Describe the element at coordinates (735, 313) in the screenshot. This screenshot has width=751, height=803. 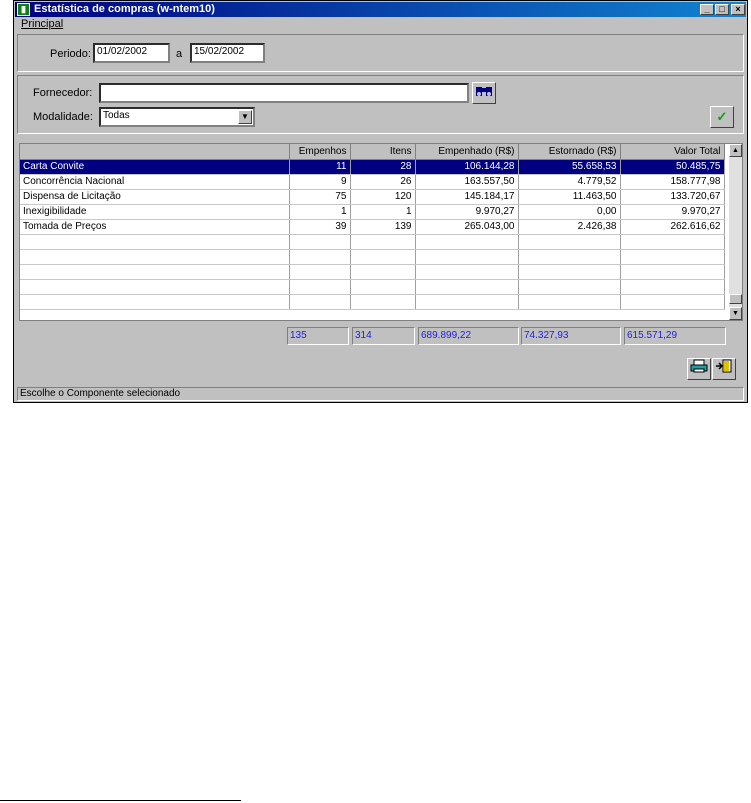
I see `scroll-down-icon: ▼` at that location.